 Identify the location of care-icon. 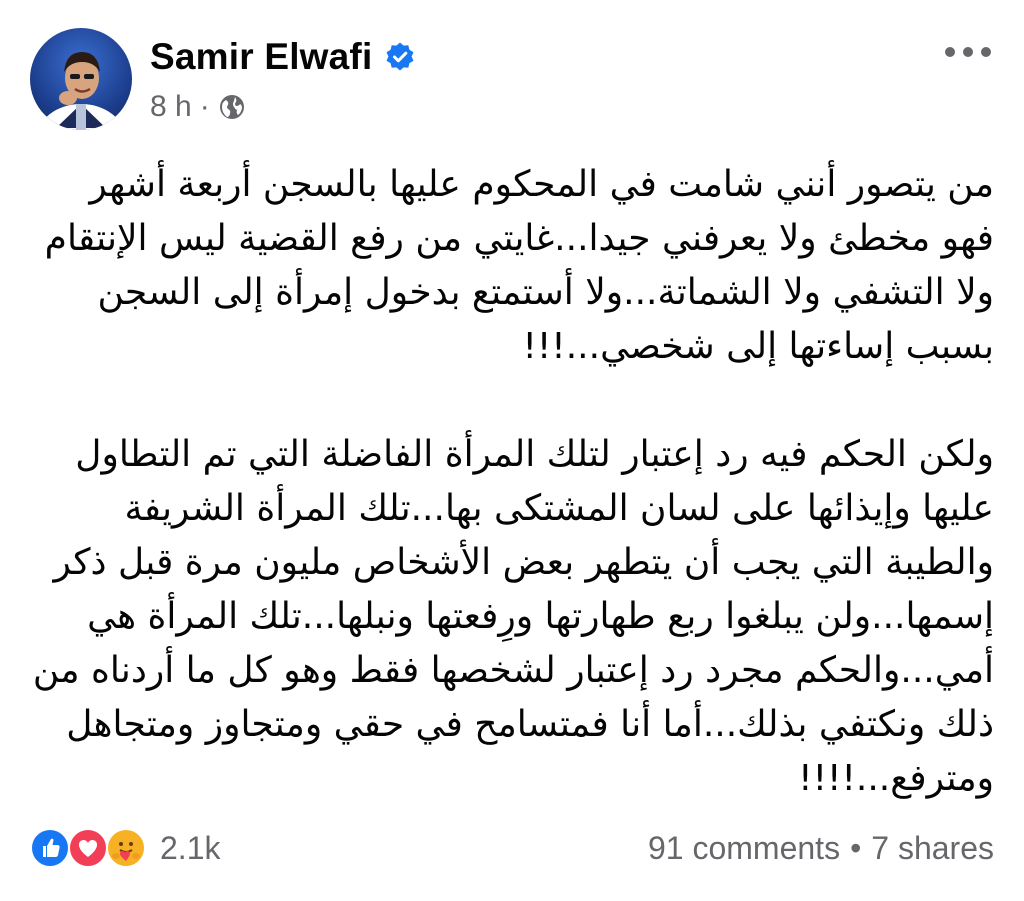
(126, 848).